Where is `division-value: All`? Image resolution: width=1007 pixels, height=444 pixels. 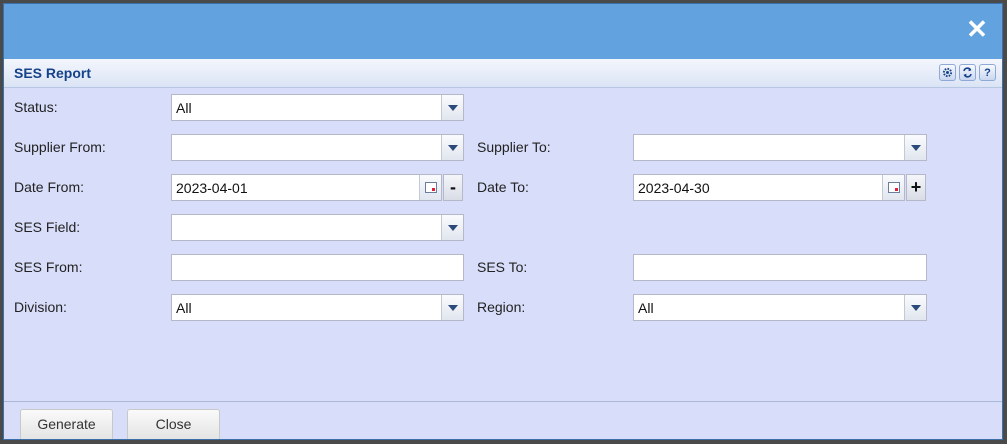 division-value: All is located at coordinates (184, 308).